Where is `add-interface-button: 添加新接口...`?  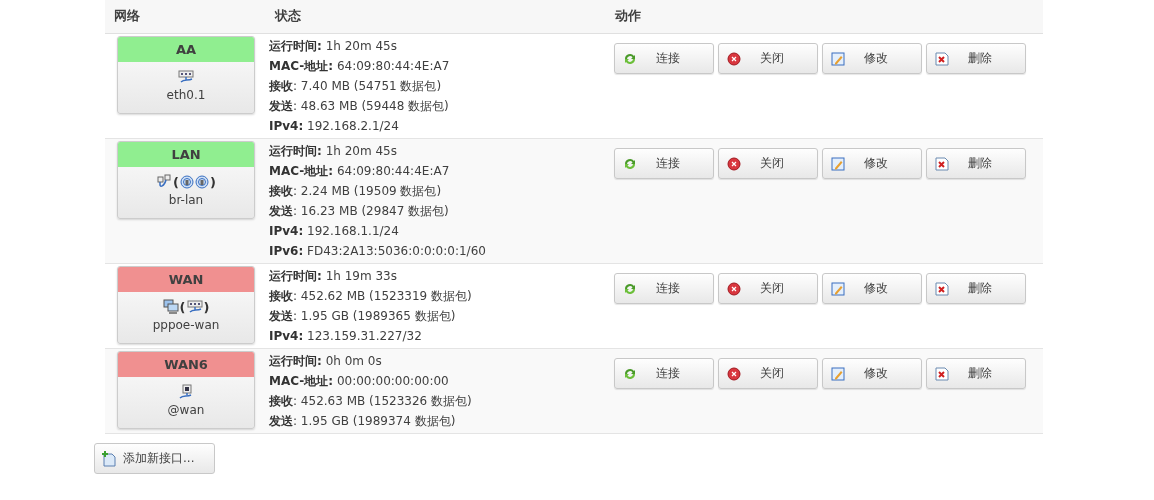 add-interface-button: 添加新接口... is located at coordinates (154, 458).